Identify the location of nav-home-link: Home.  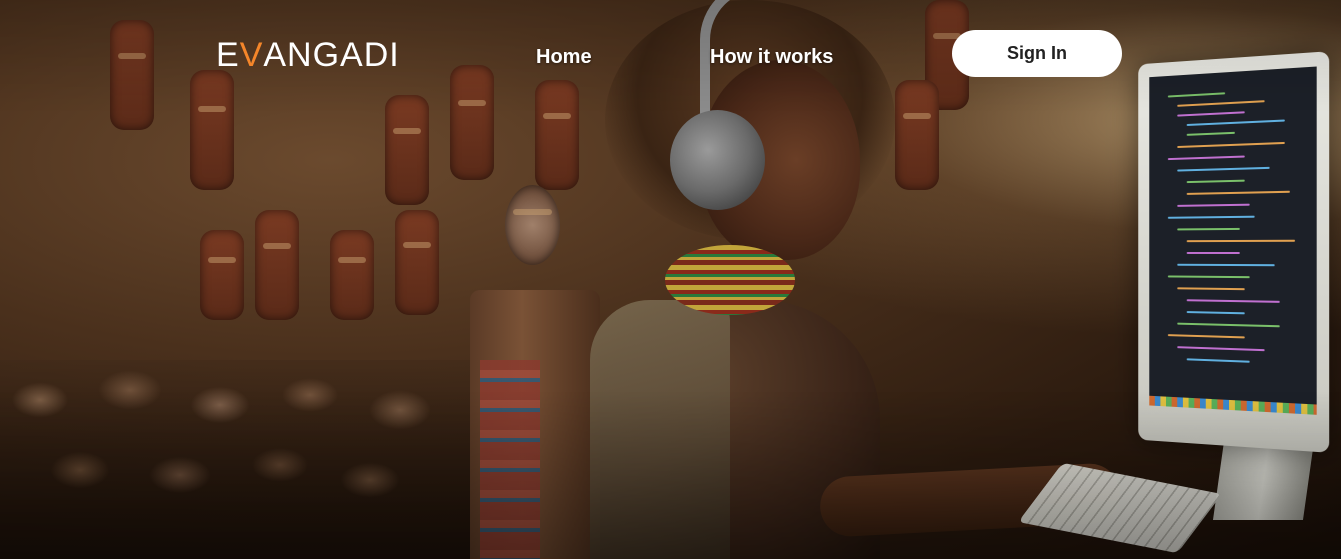
(564, 57).